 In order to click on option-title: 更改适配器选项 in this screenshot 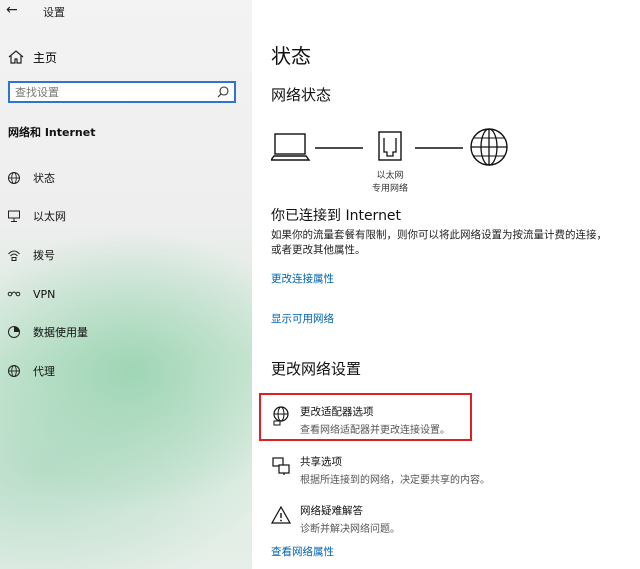, I will do `click(337, 412)`.